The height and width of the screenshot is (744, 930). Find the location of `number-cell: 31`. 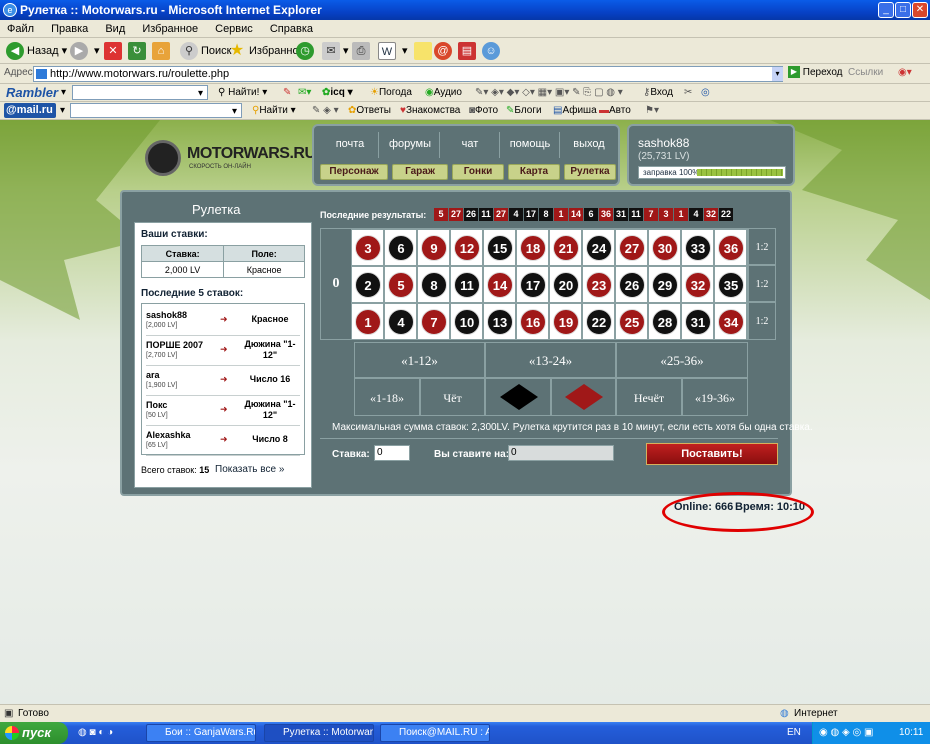

number-cell: 31 is located at coordinates (697, 321).